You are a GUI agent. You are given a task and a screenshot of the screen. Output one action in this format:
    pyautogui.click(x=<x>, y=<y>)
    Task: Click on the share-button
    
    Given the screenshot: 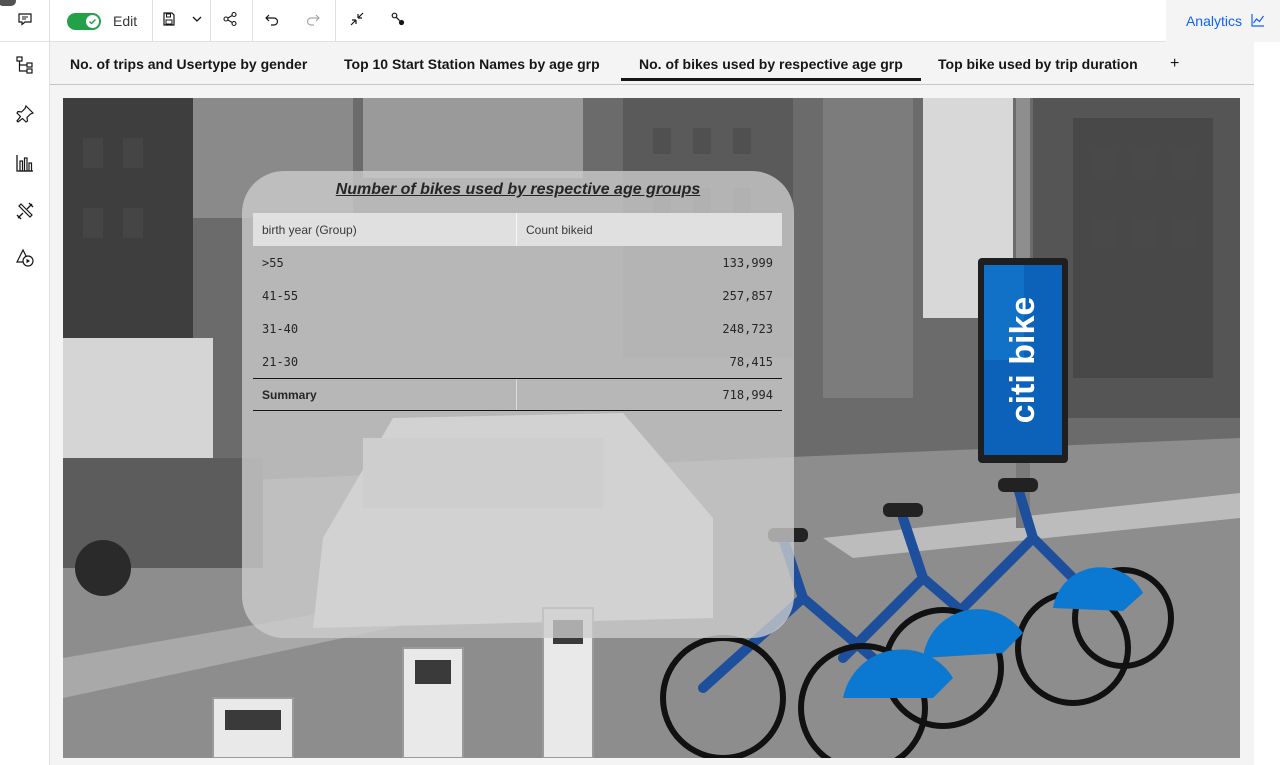 What is the action you would take?
    pyautogui.click(x=230, y=21)
    